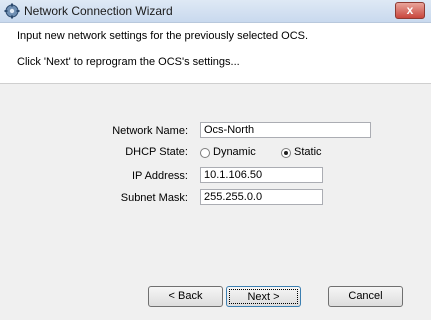  I want to click on dhcp-static-radio, so click(286, 153).